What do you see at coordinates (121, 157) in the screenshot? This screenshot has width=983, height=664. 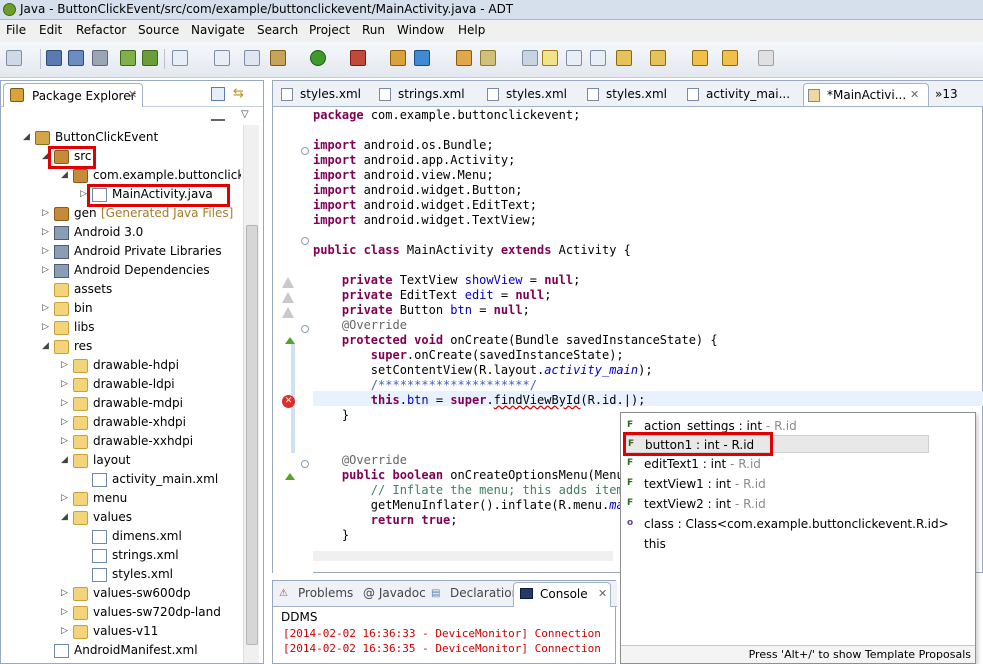 I see `tree-item-src: ◢ src` at bounding box center [121, 157].